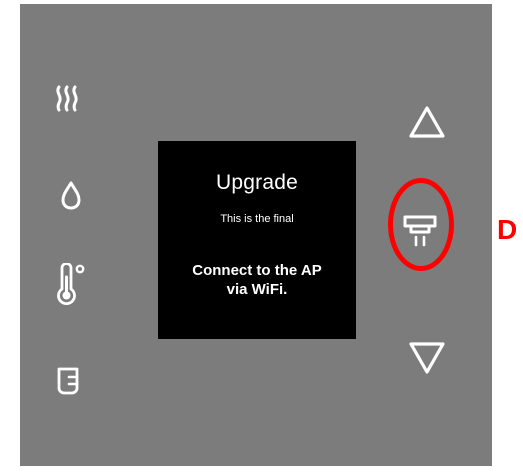 The image size is (523, 472). I want to click on screen-message-line1: Connect to the AP, so click(257, 270).